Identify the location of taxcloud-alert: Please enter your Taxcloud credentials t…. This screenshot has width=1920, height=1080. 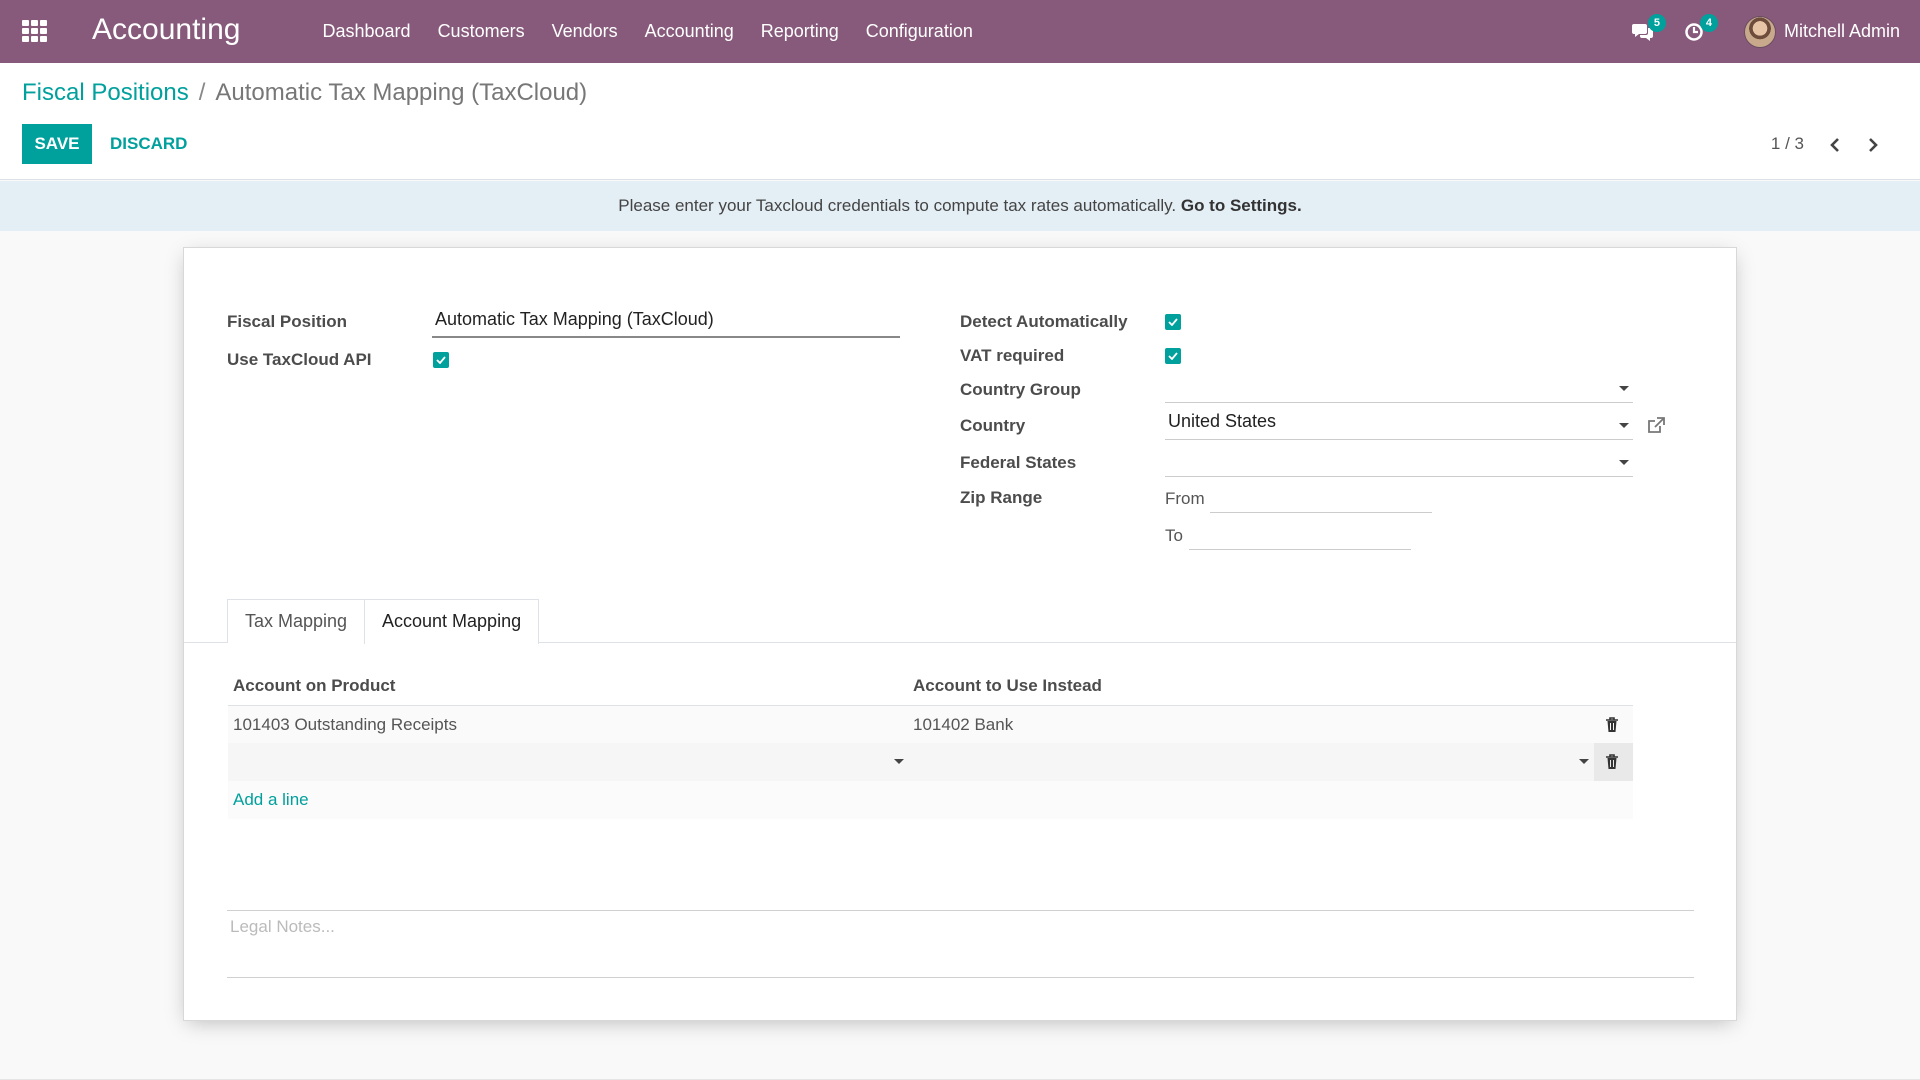
(960, 206).